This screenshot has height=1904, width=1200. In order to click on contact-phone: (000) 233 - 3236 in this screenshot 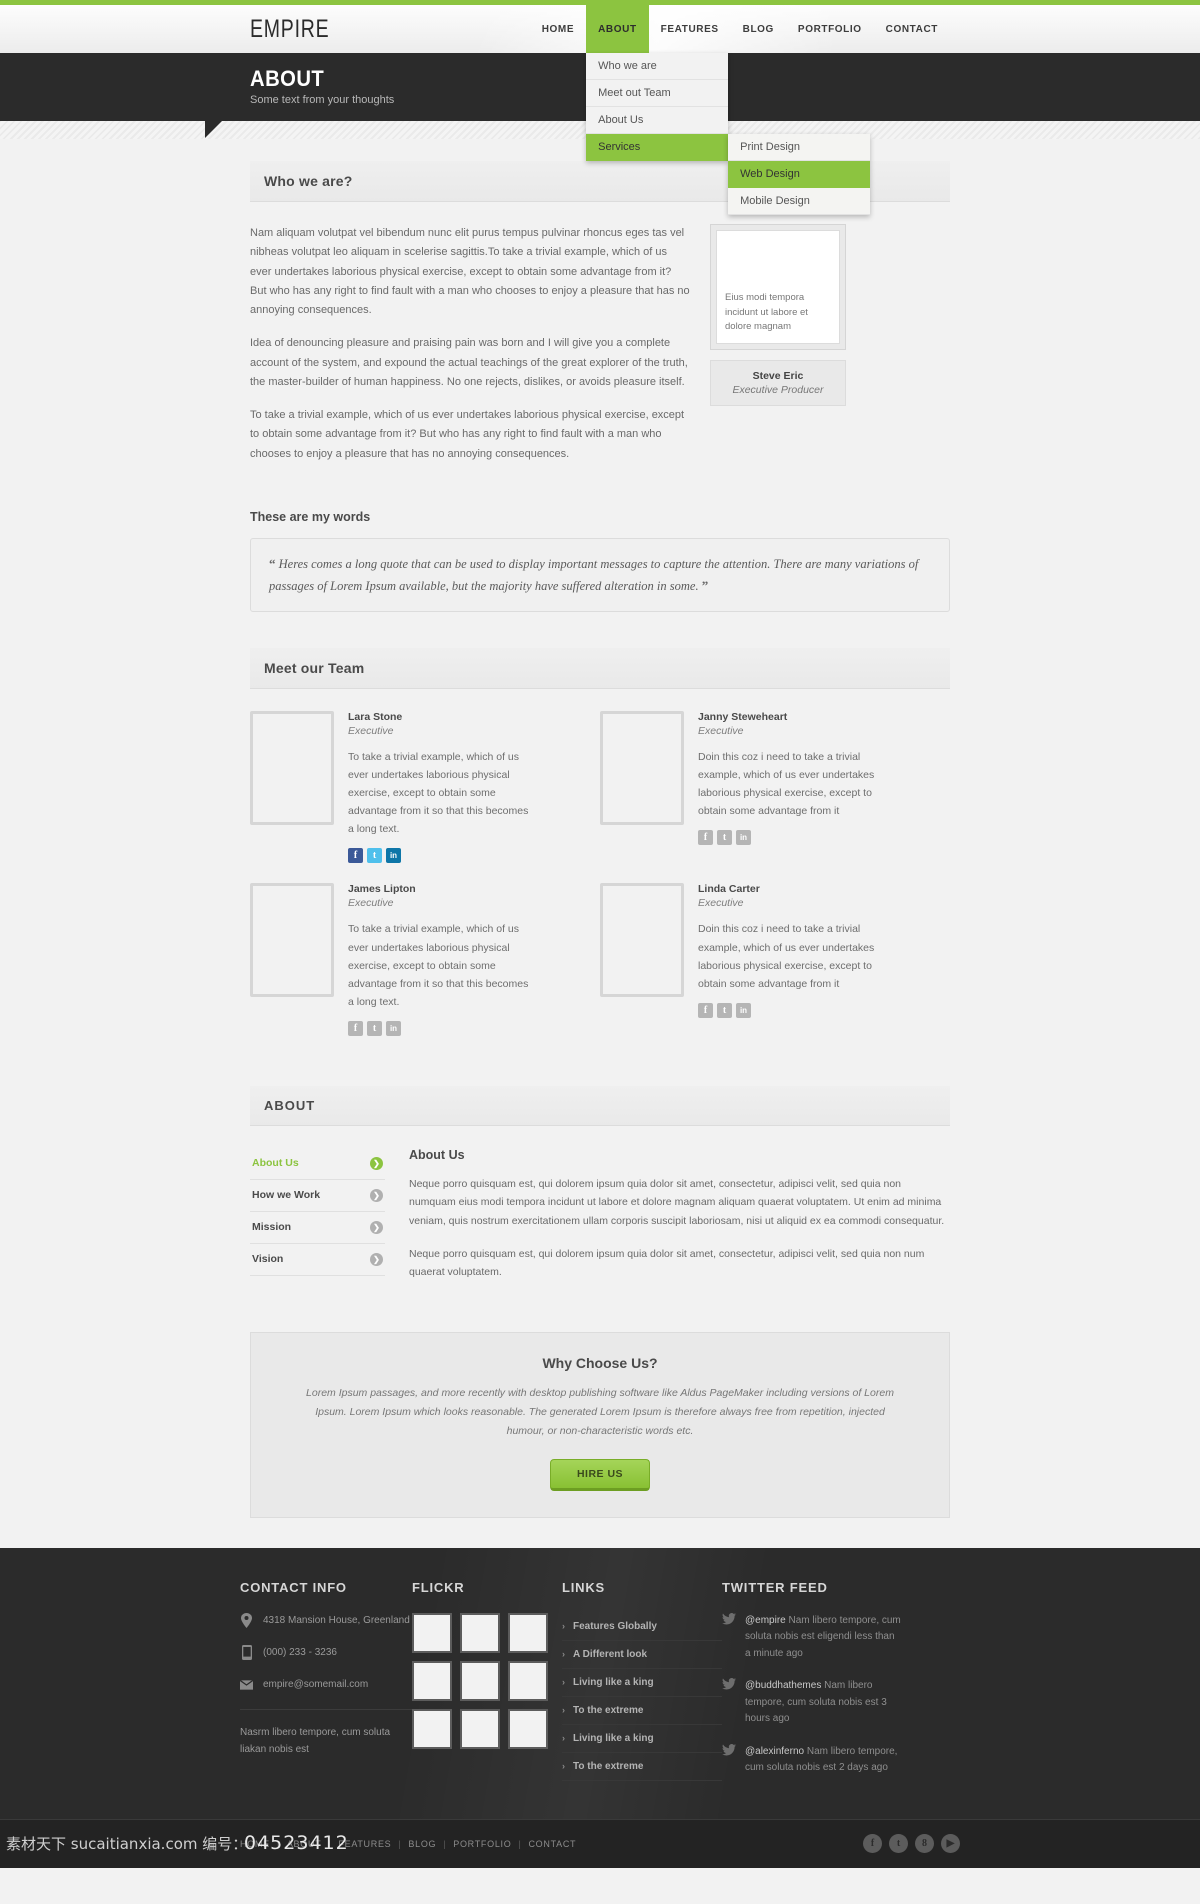, I will do `click(300, 1653)`.